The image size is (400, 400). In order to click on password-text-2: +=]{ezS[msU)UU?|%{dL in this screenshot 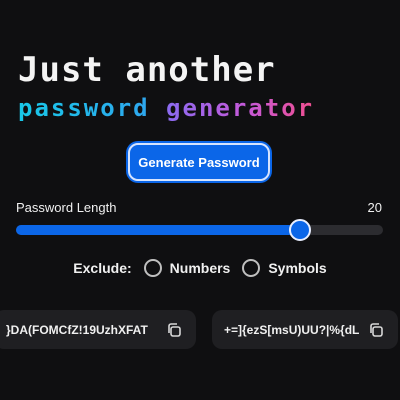, I will do `click(292, 329)`.